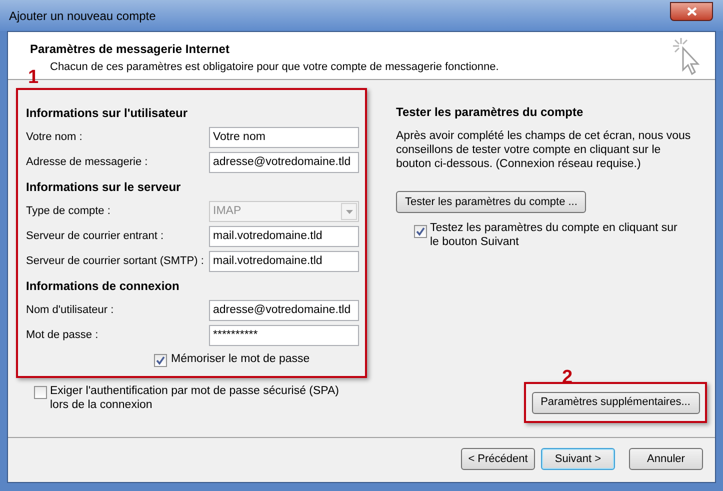  Describe the element at coordinates (160, 360) in the screenshot. I see `remember-checkbox` at that location.